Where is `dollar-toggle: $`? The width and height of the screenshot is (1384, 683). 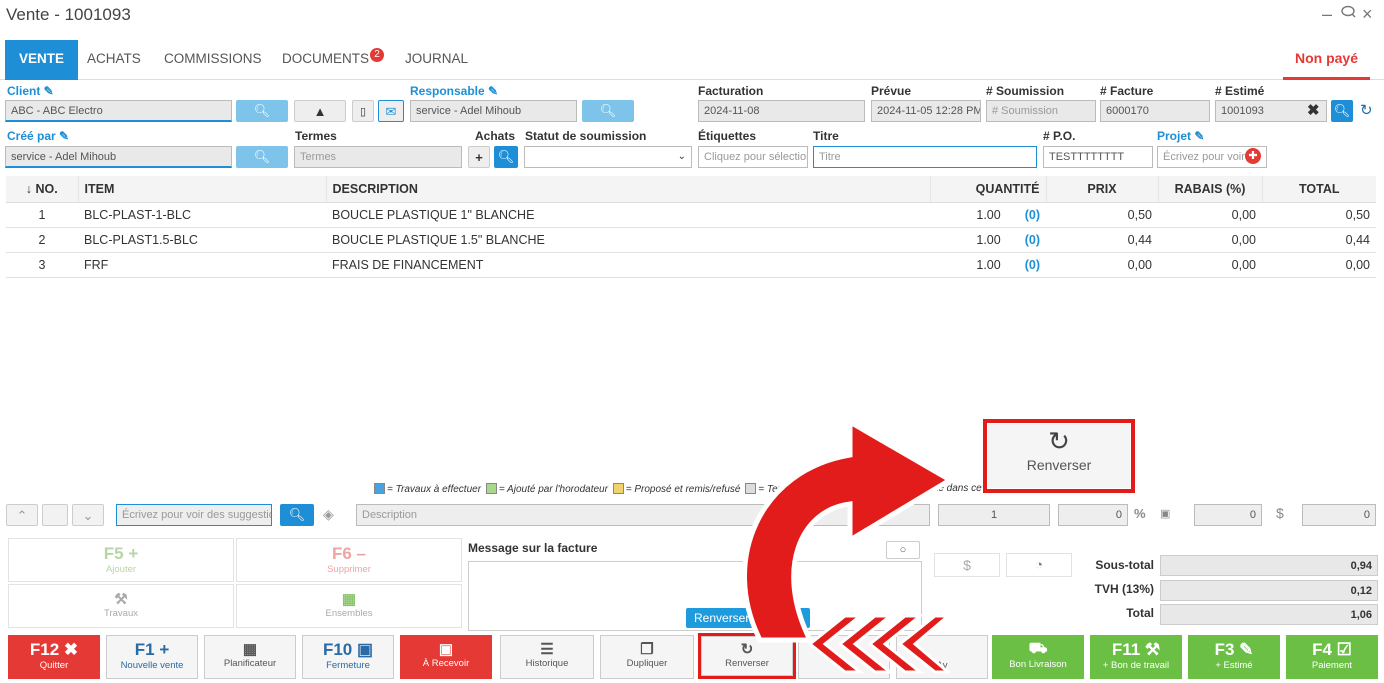 dollar-toggle: $ is located at coordinates (1280, 513).